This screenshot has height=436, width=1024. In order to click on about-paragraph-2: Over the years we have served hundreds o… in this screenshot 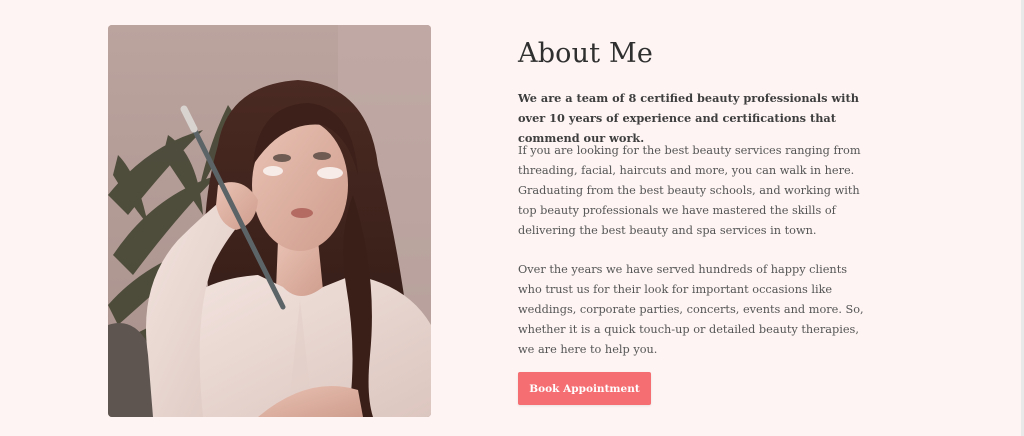, I will do `click(691, 309)`.